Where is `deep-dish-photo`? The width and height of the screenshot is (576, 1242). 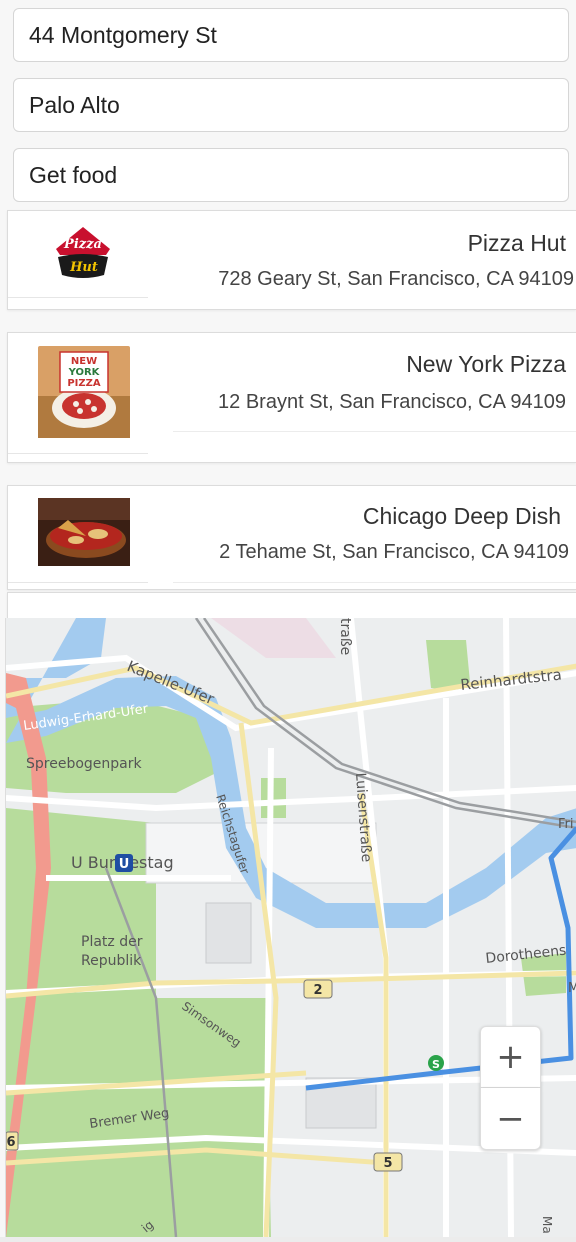 deep-dish-photo is located at coordinates (84, 532).